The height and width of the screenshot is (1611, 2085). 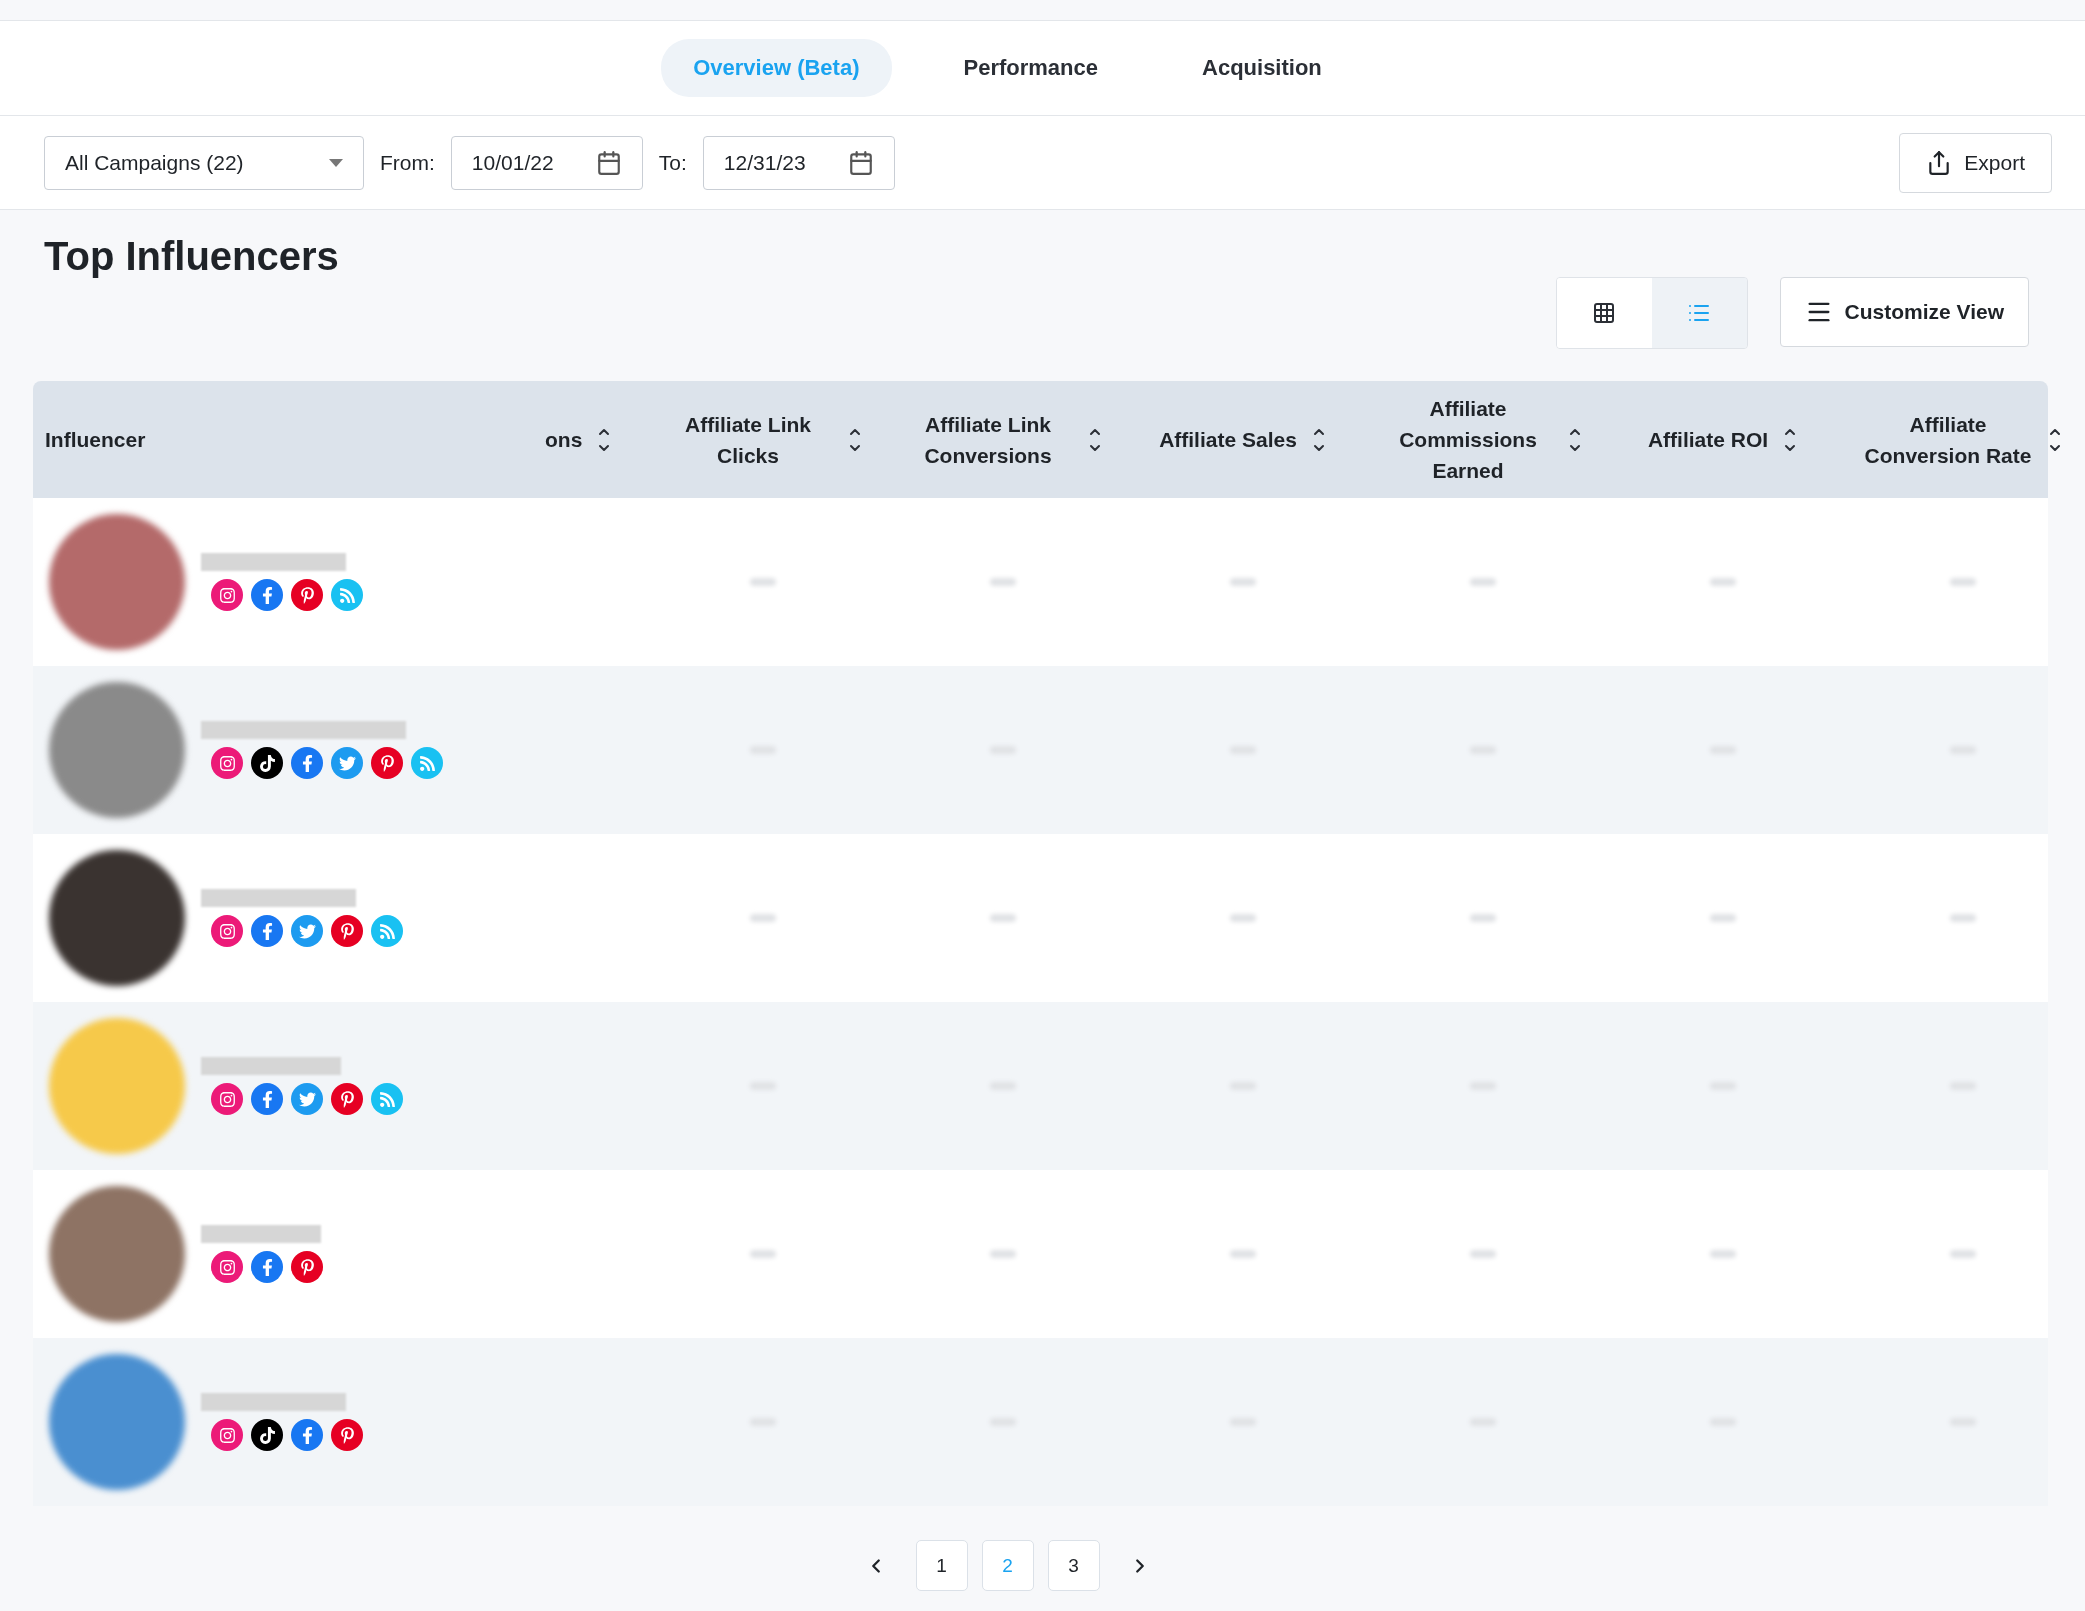 I want to click on section-title: Top Influencers, so click(x=192, y=256).